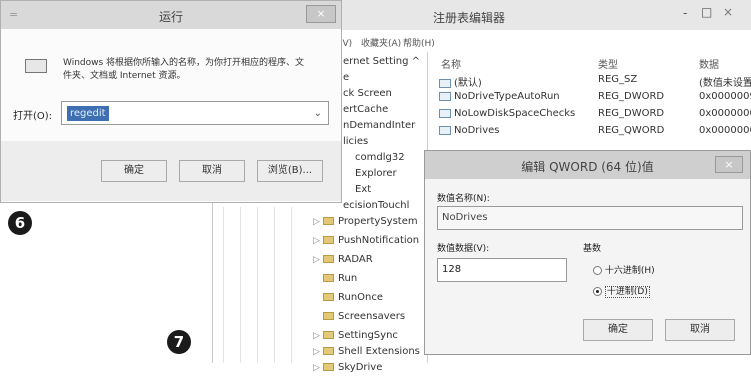 This screenshot has height=380, width=751. Describe the element at coordinates (700, 330) in the screenshot. I see `qword-cancel-button: 取消` at that location.